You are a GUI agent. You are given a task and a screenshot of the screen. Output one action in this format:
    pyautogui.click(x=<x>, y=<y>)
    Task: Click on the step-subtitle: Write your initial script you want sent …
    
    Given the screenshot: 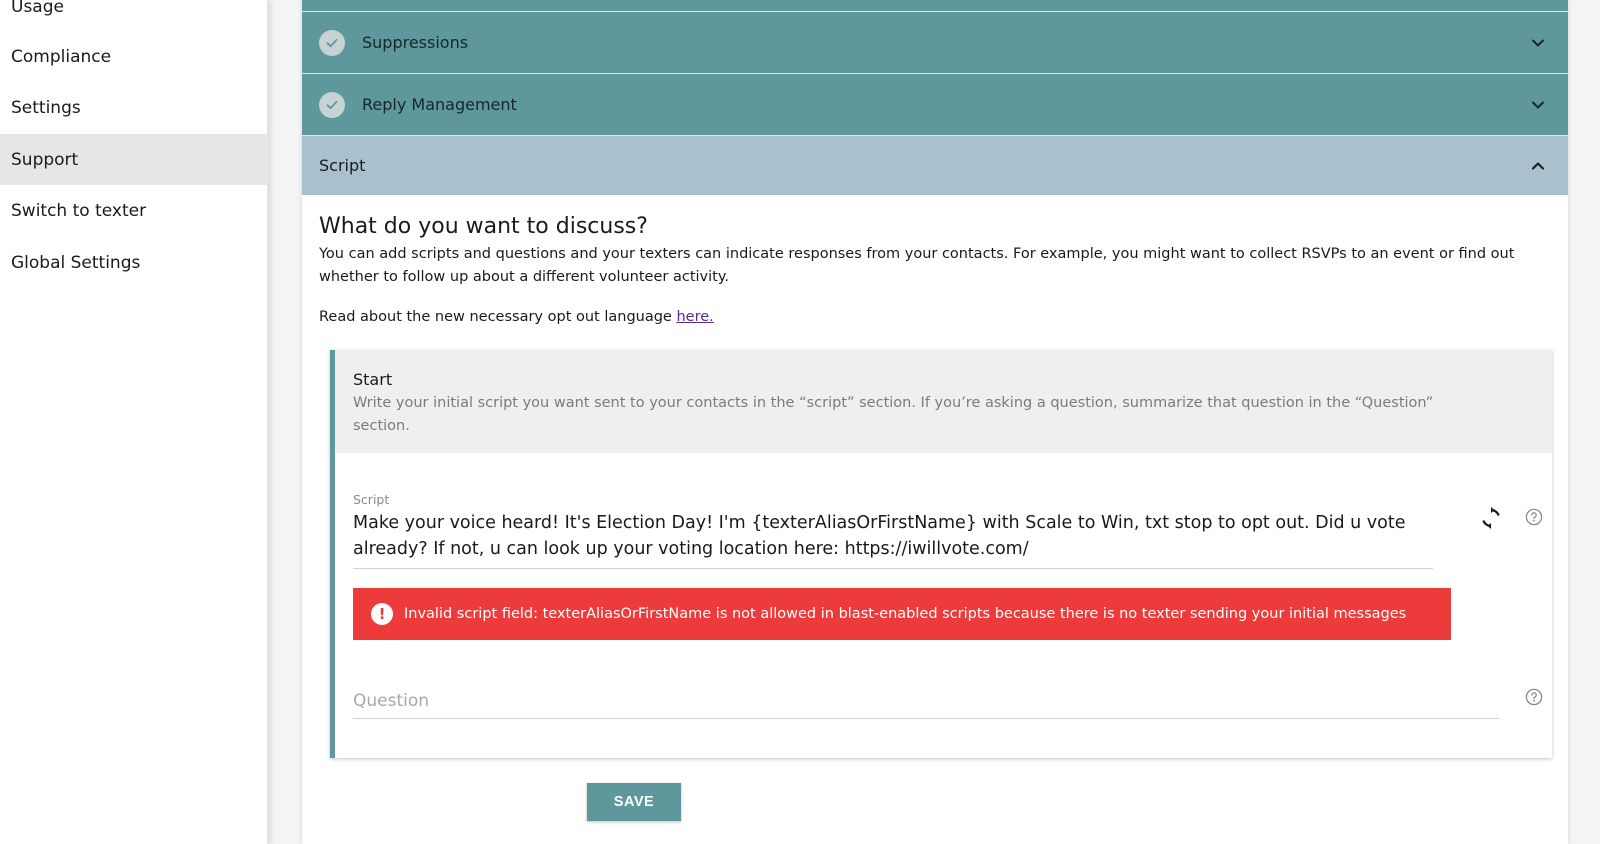 What is the action you would take?
    pyautogui.click(x=893, y=414)
    